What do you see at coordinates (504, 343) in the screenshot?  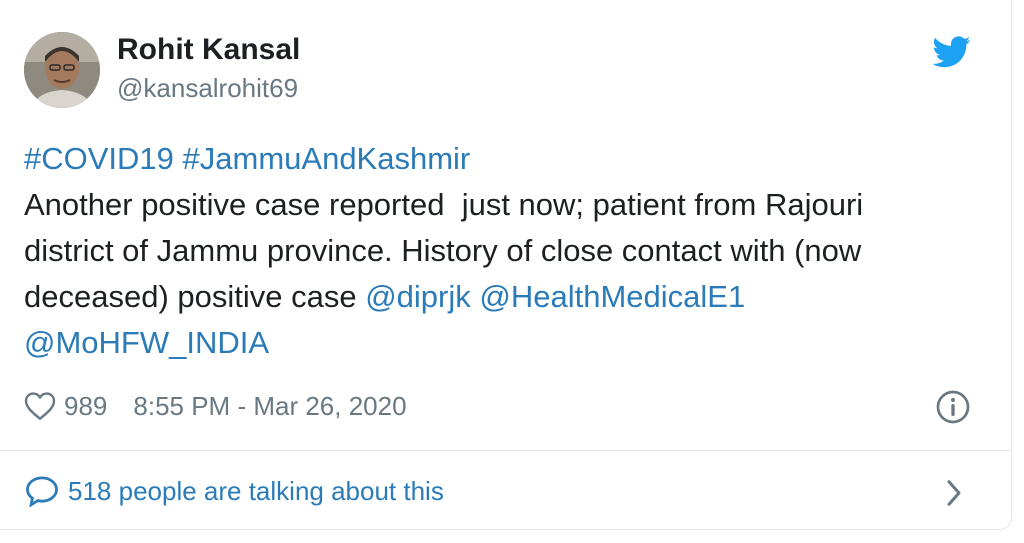 I see `tweet-line: @MoHFW_INDIA` at bounding box center [504, 343].